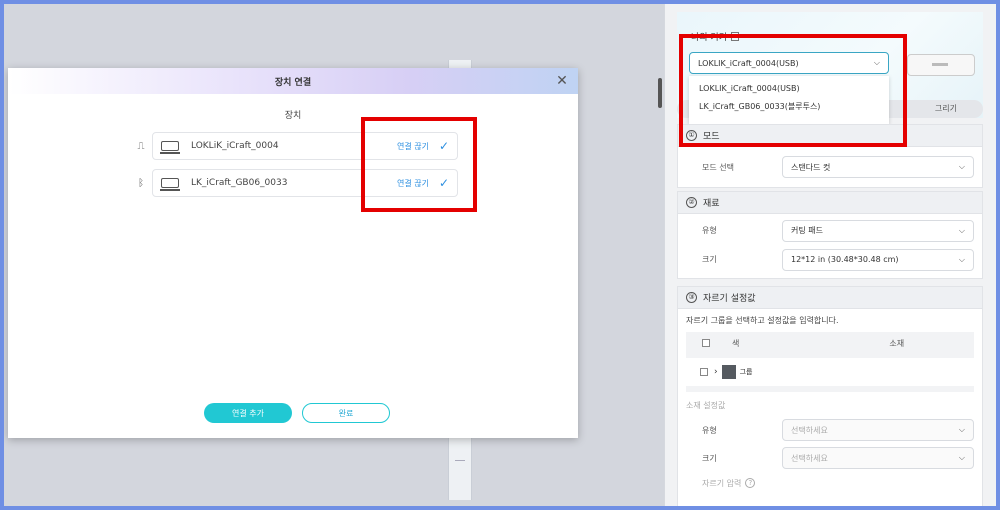 The height and width of the screenshot is (510, 1000). I want to click on bluetooth-icon: ᛒ, so click(141, 183).